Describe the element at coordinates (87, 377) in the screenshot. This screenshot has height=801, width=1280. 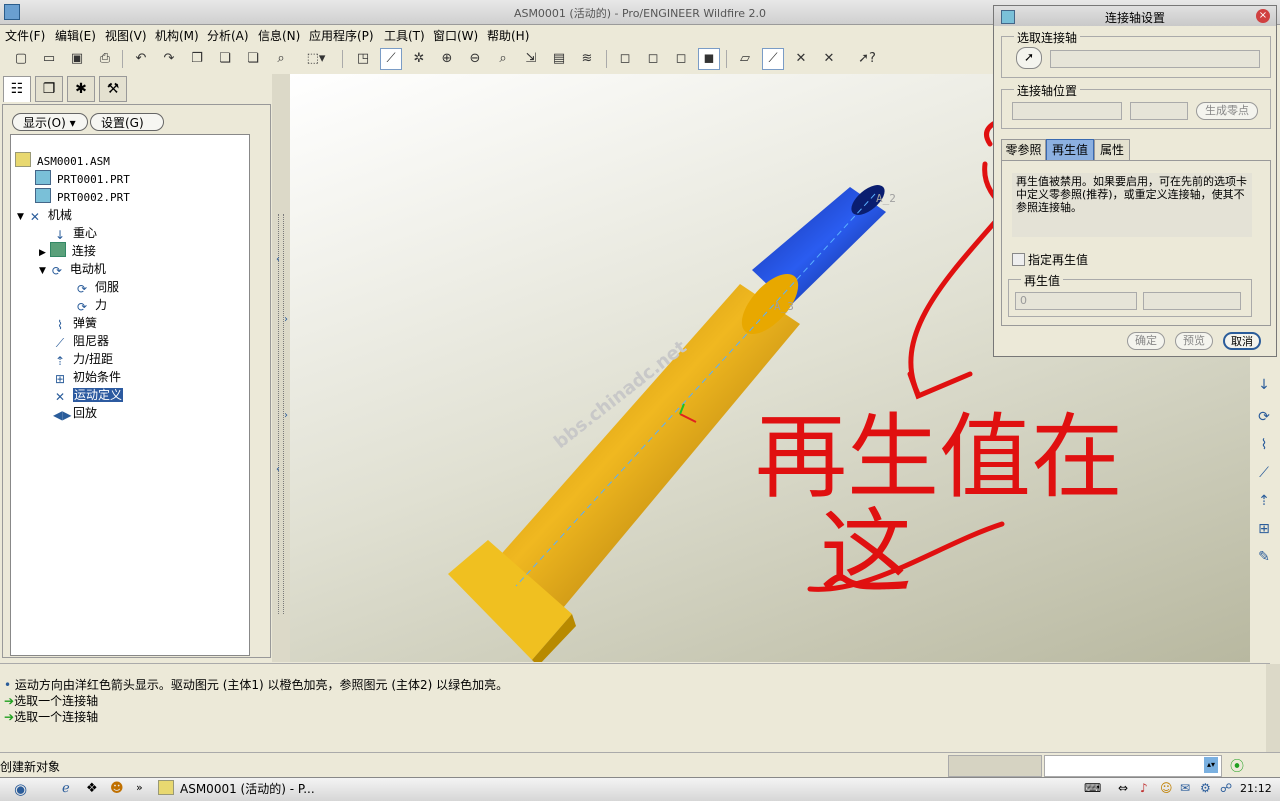
I see `tree-item-initial-conditions: ⊞ 初始条件` at that location.